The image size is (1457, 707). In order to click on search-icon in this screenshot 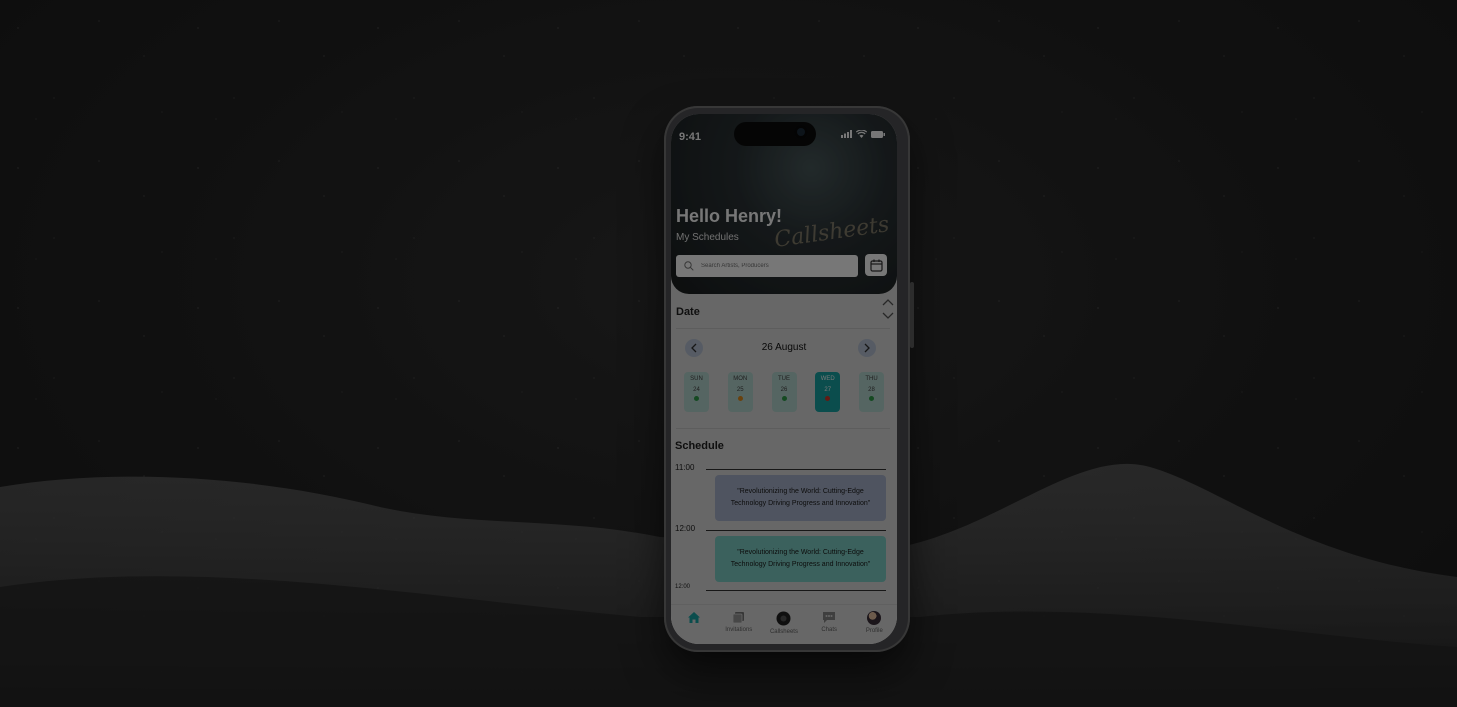, I will do `click(689, 266)`.